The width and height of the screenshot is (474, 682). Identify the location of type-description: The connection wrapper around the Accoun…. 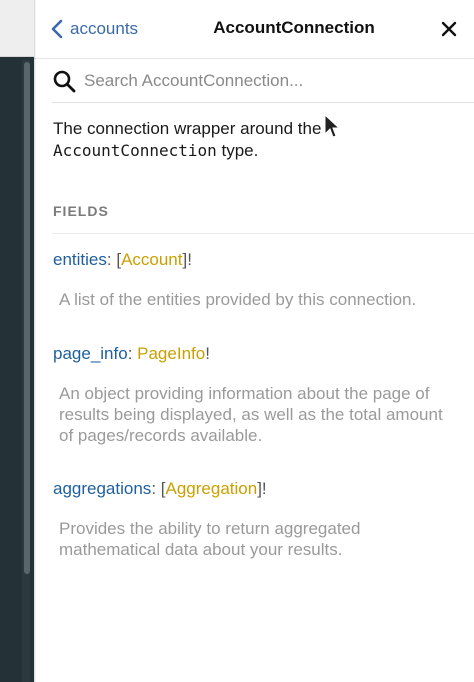
(253, 140).